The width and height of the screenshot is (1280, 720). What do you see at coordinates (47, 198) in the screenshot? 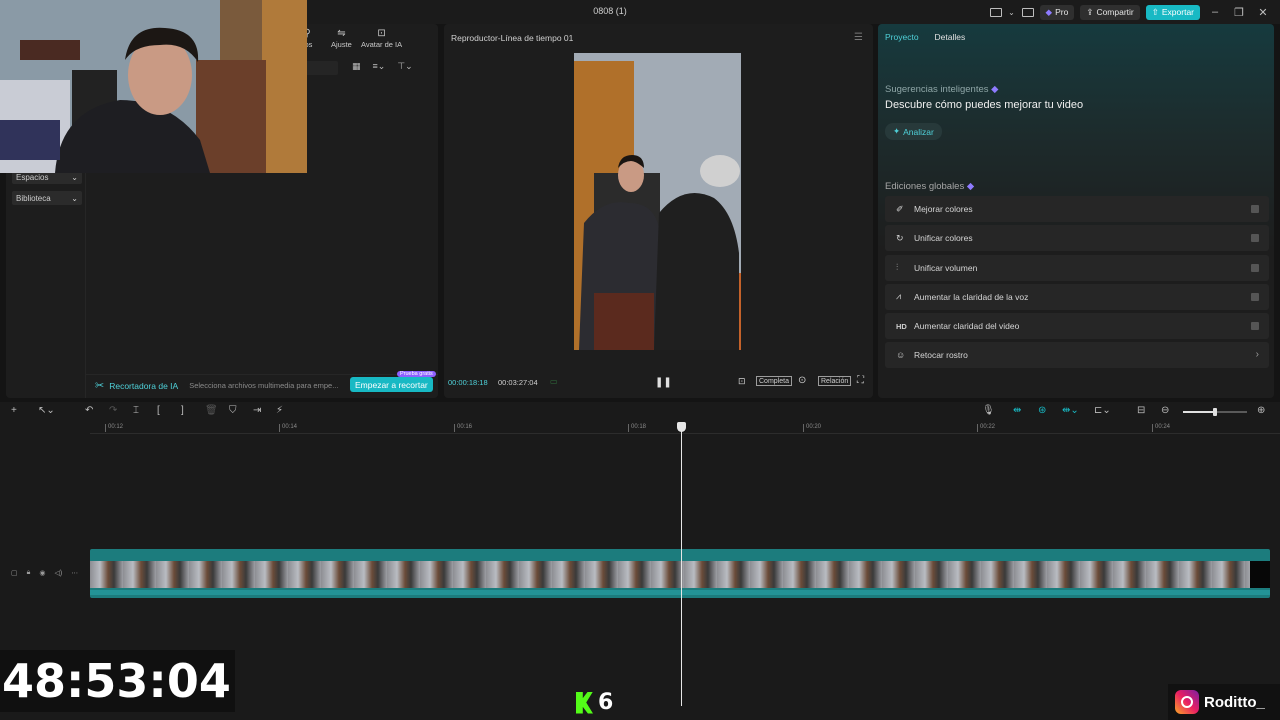
I see `sidebar-item-biblioteca: Biblioteca ⌄` at bounding box center [47, 198].